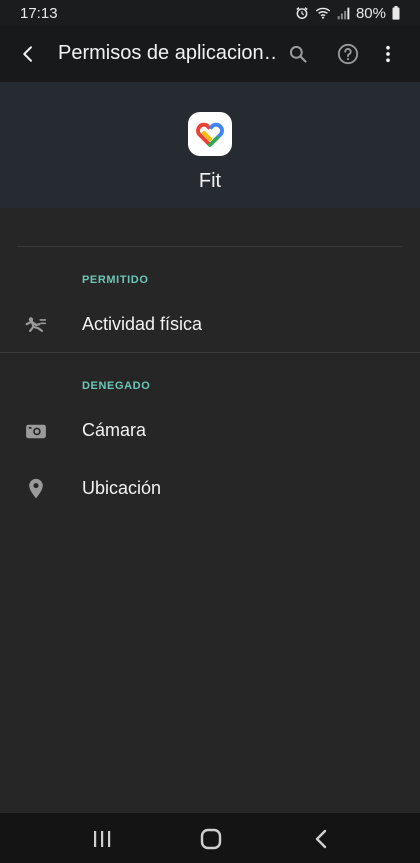 The width and height of the screenshot is (420, 863). I want to click on status-time: 17:13, so click(39, 13).